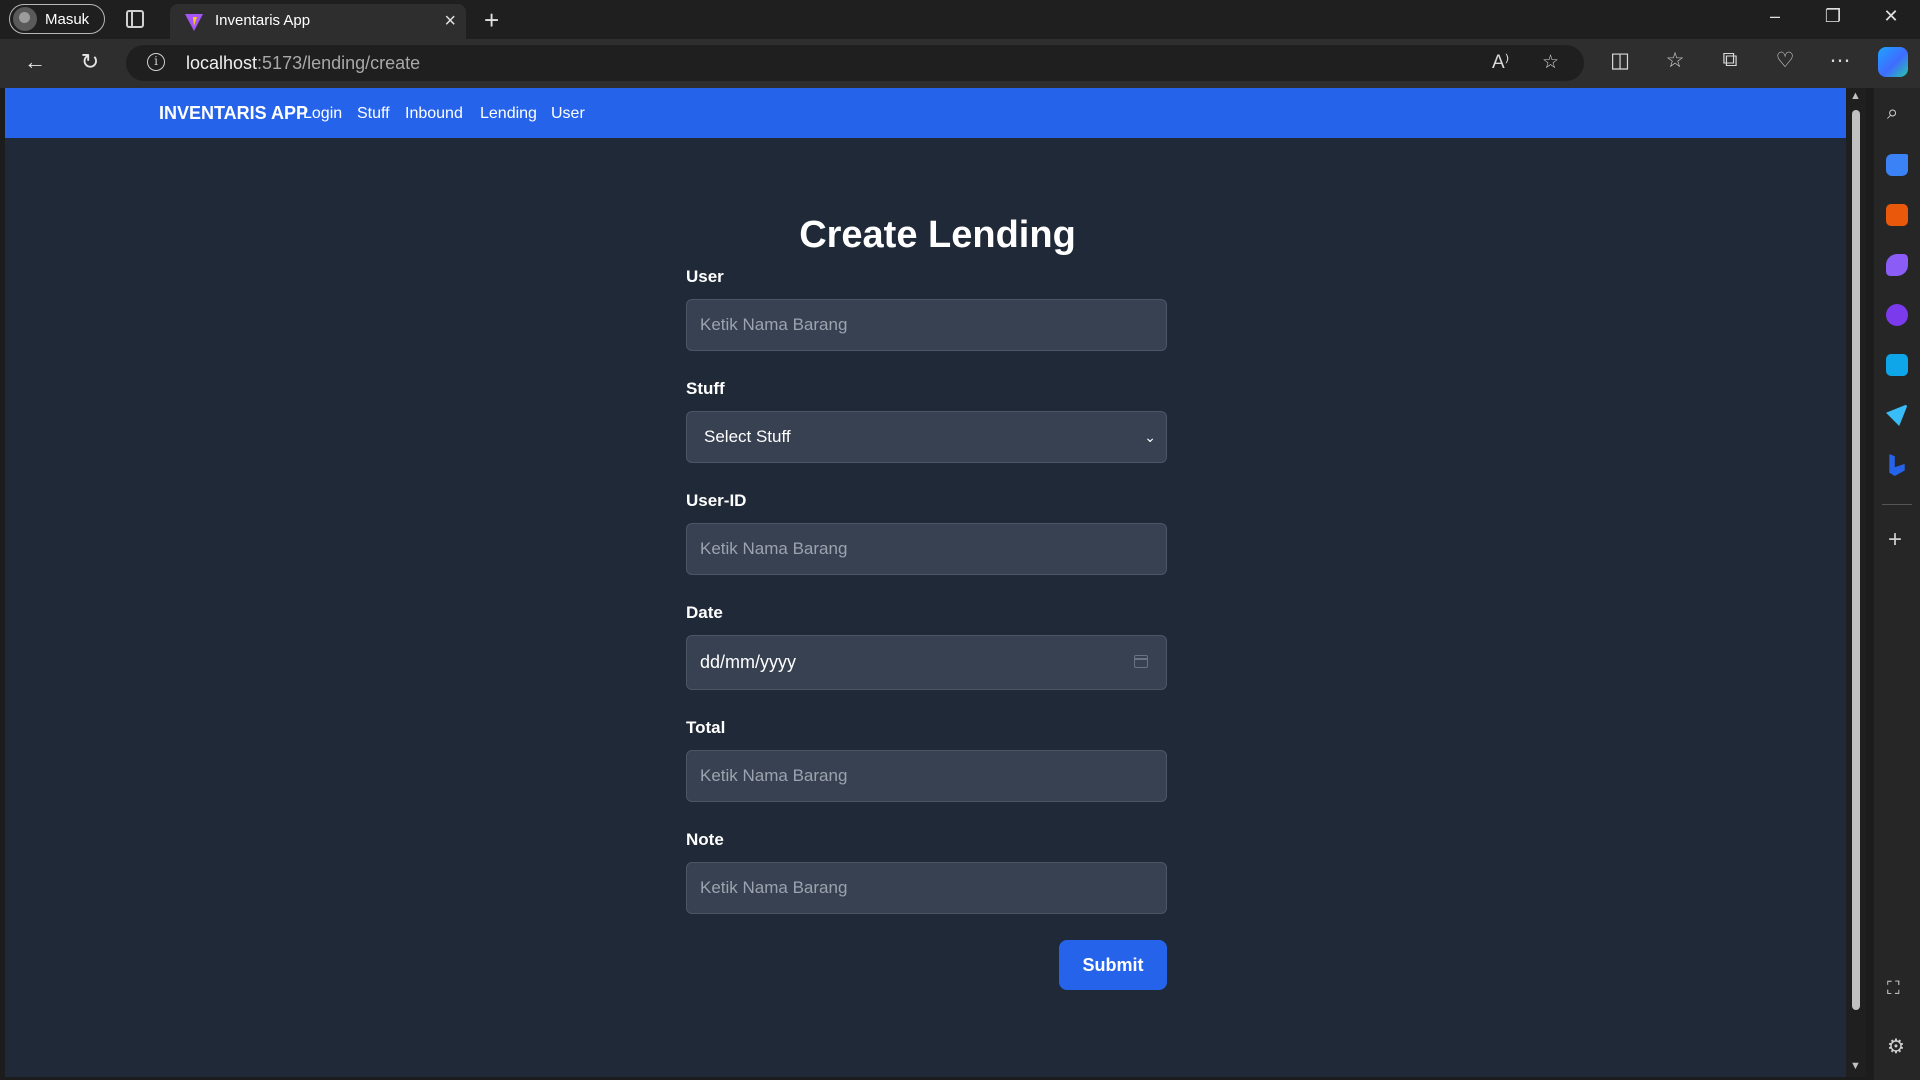 This screenshot has width=1920, height=1080. I want to click on profile-label: Masuk, so click(67, 19).